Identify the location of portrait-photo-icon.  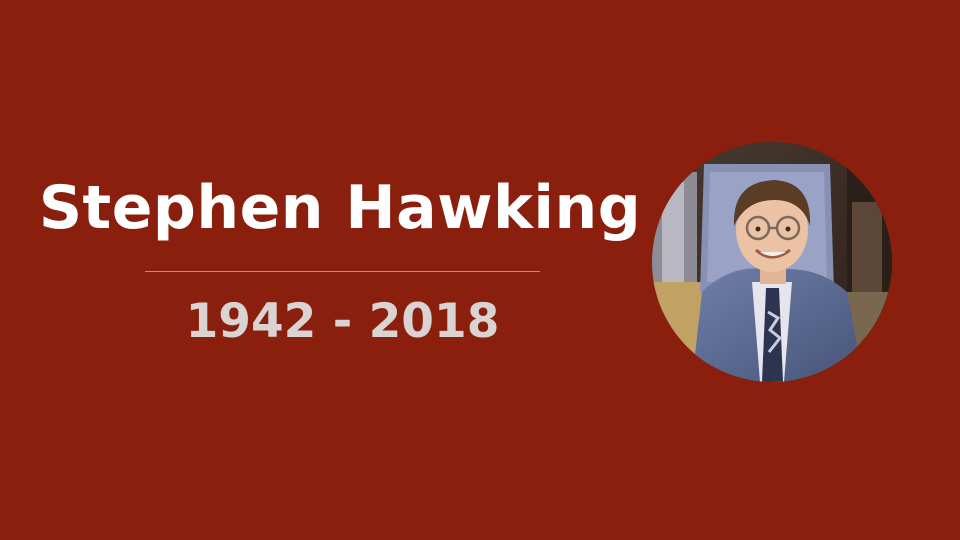
(772, 262).